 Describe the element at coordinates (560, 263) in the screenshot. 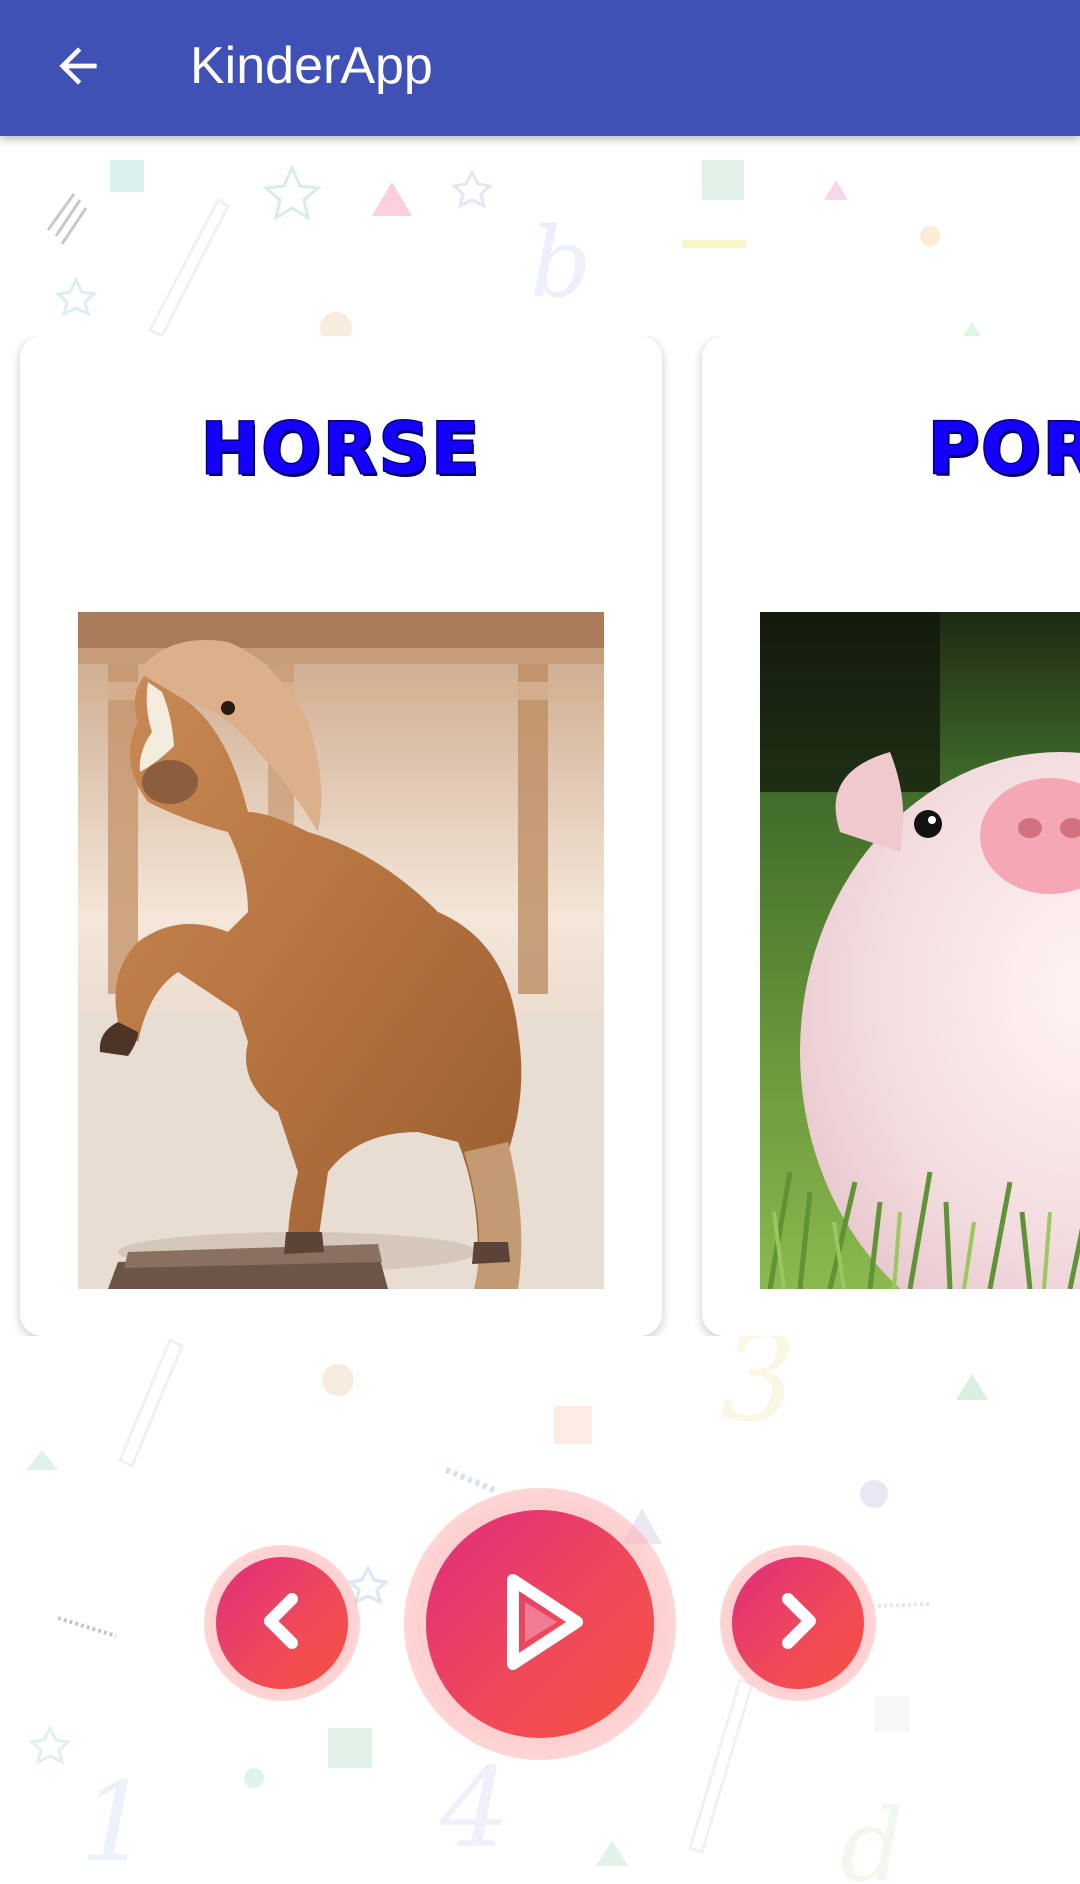

I see `svg-text: b` at that location.